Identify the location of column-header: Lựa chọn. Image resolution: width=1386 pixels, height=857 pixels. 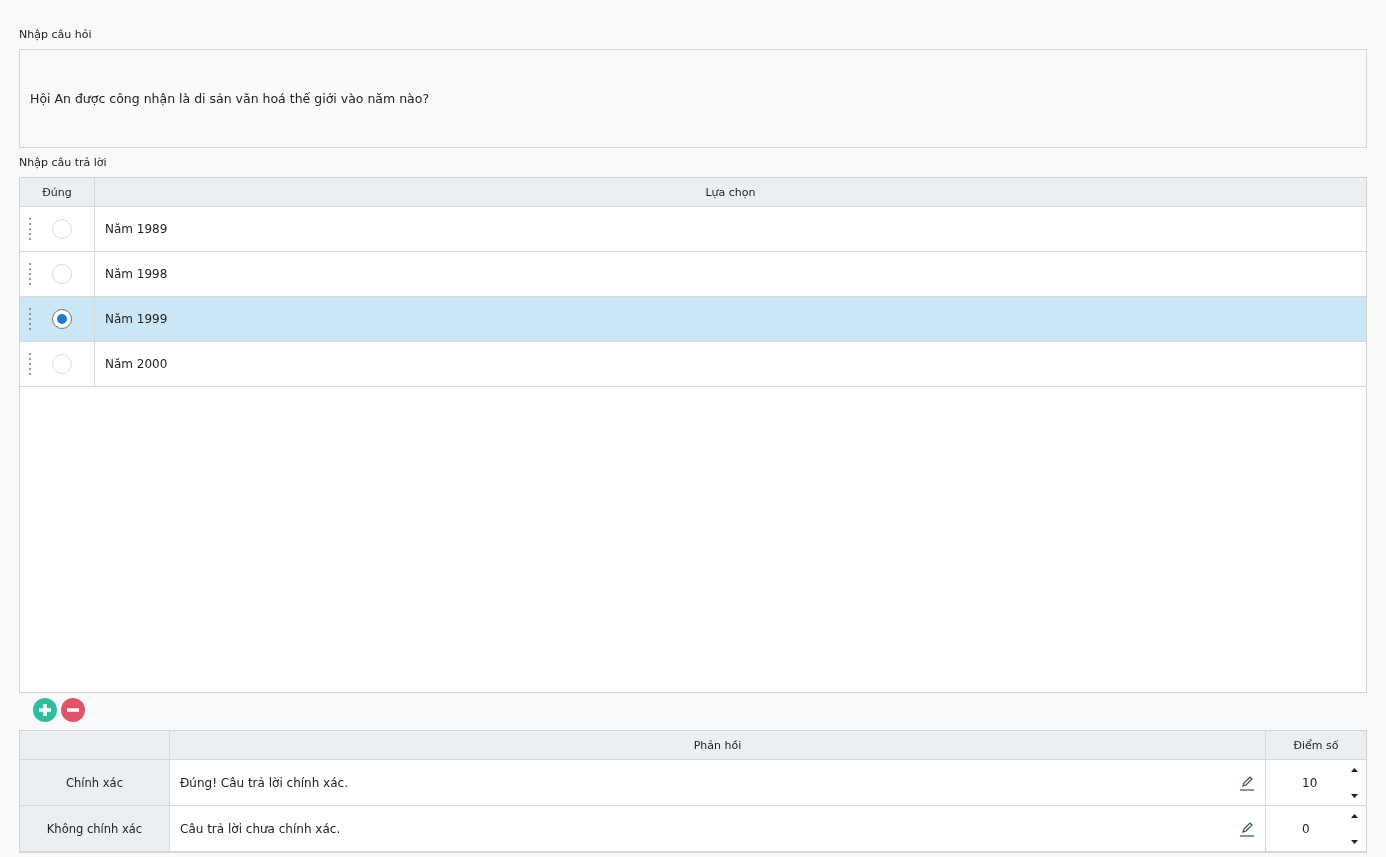
(730, 192).